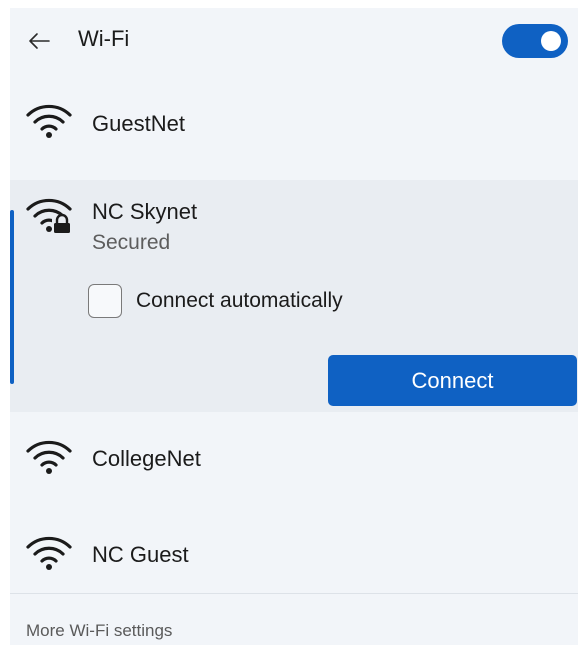 Image resolution: width=578 pixels, height=645 pixels. Describe the element at coordinates (452, 380) in the screenshot. I see `connect-button: Connect` at that location.